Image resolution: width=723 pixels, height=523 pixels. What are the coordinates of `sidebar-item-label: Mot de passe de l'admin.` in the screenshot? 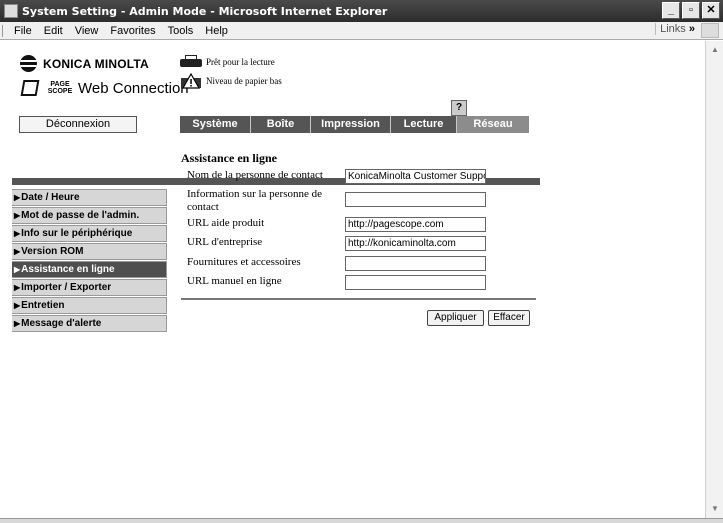 It's located at (80, 215).